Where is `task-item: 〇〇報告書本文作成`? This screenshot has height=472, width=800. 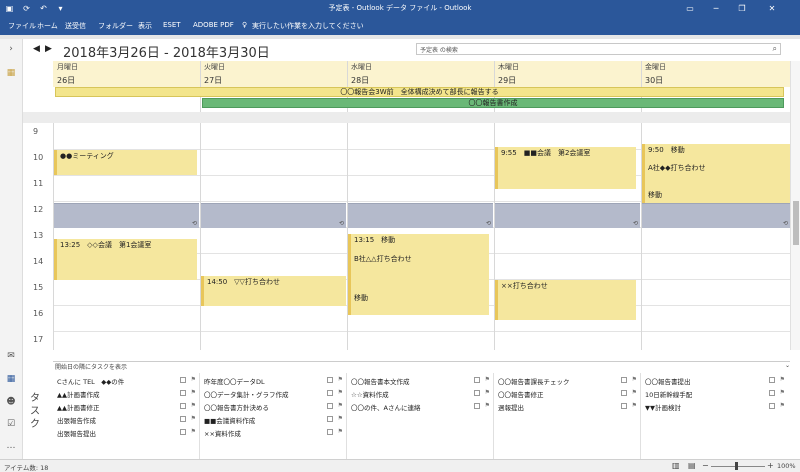
task-item: 〇〇報告書本文作成 is located at coordinates (380, 381).